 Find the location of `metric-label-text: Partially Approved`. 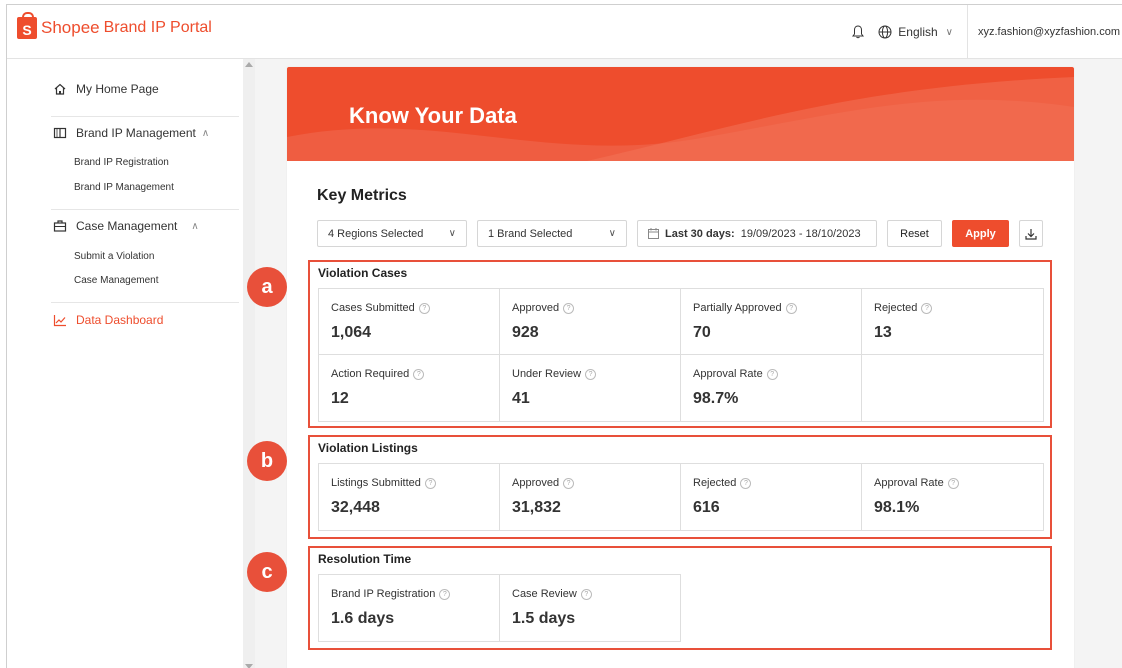

metric-label-text: Partially Approved is located at coordinates (737, 308).